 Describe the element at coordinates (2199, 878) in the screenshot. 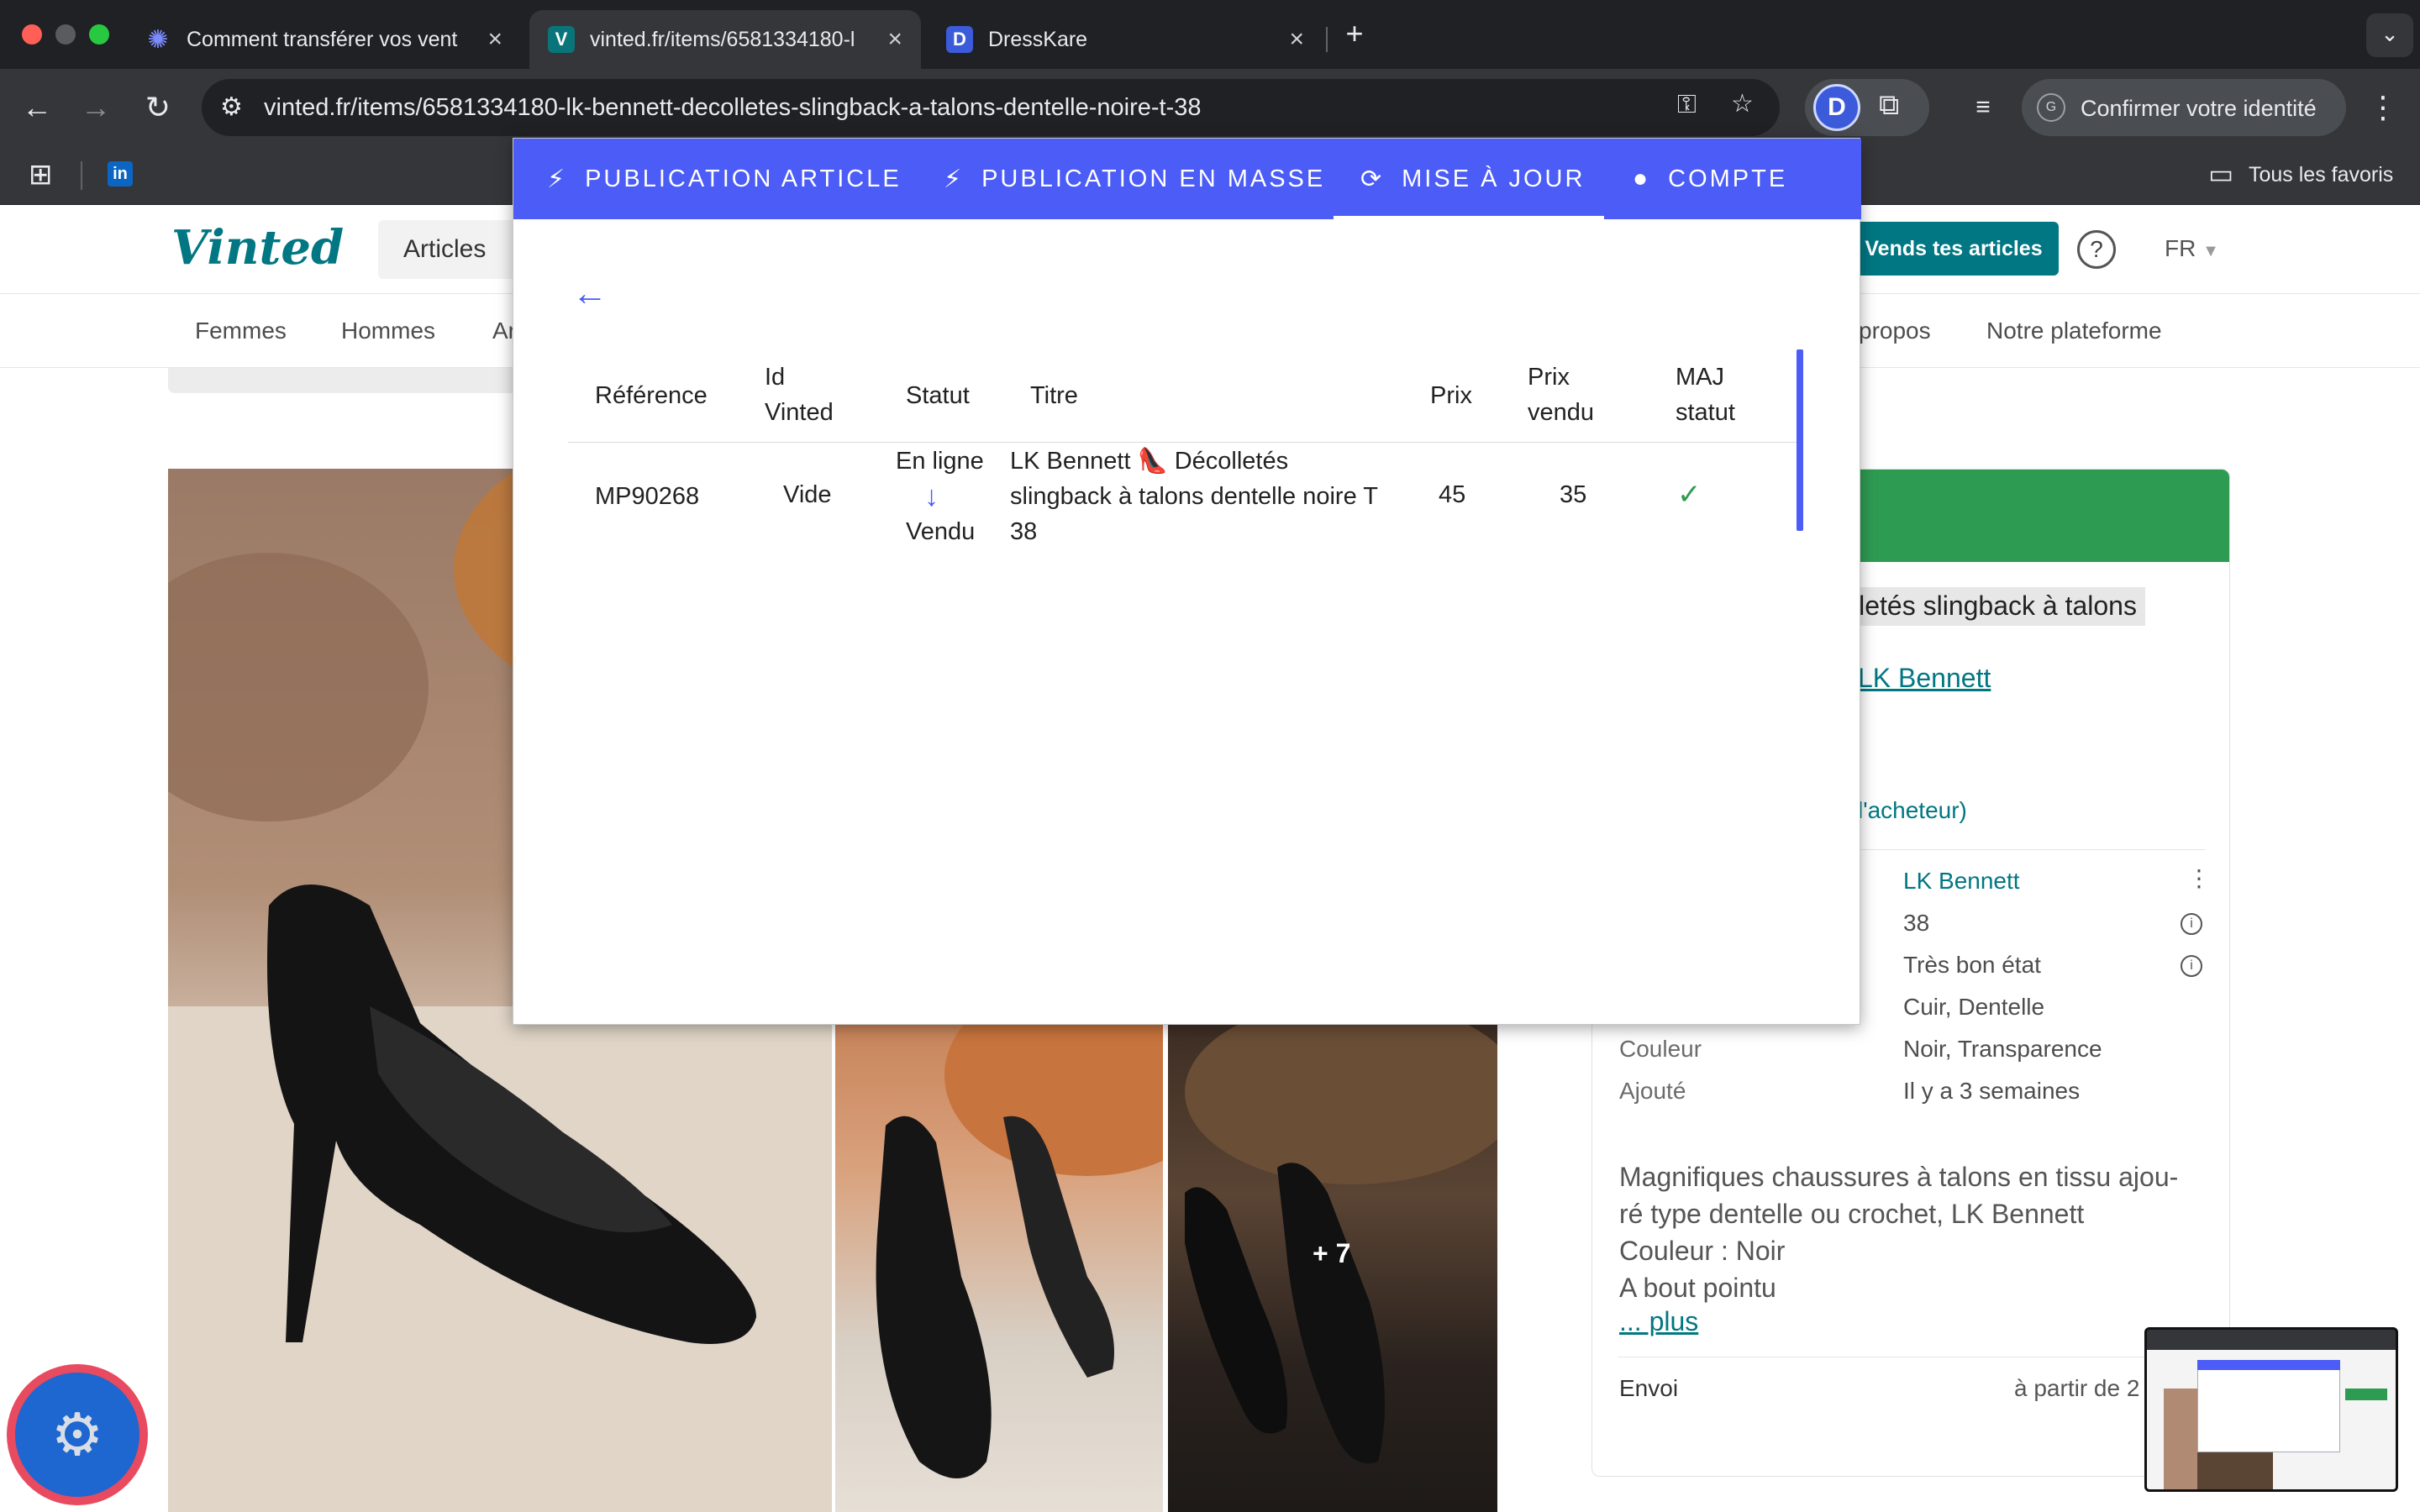

I see `more-options-icon: ⋮` at that location.